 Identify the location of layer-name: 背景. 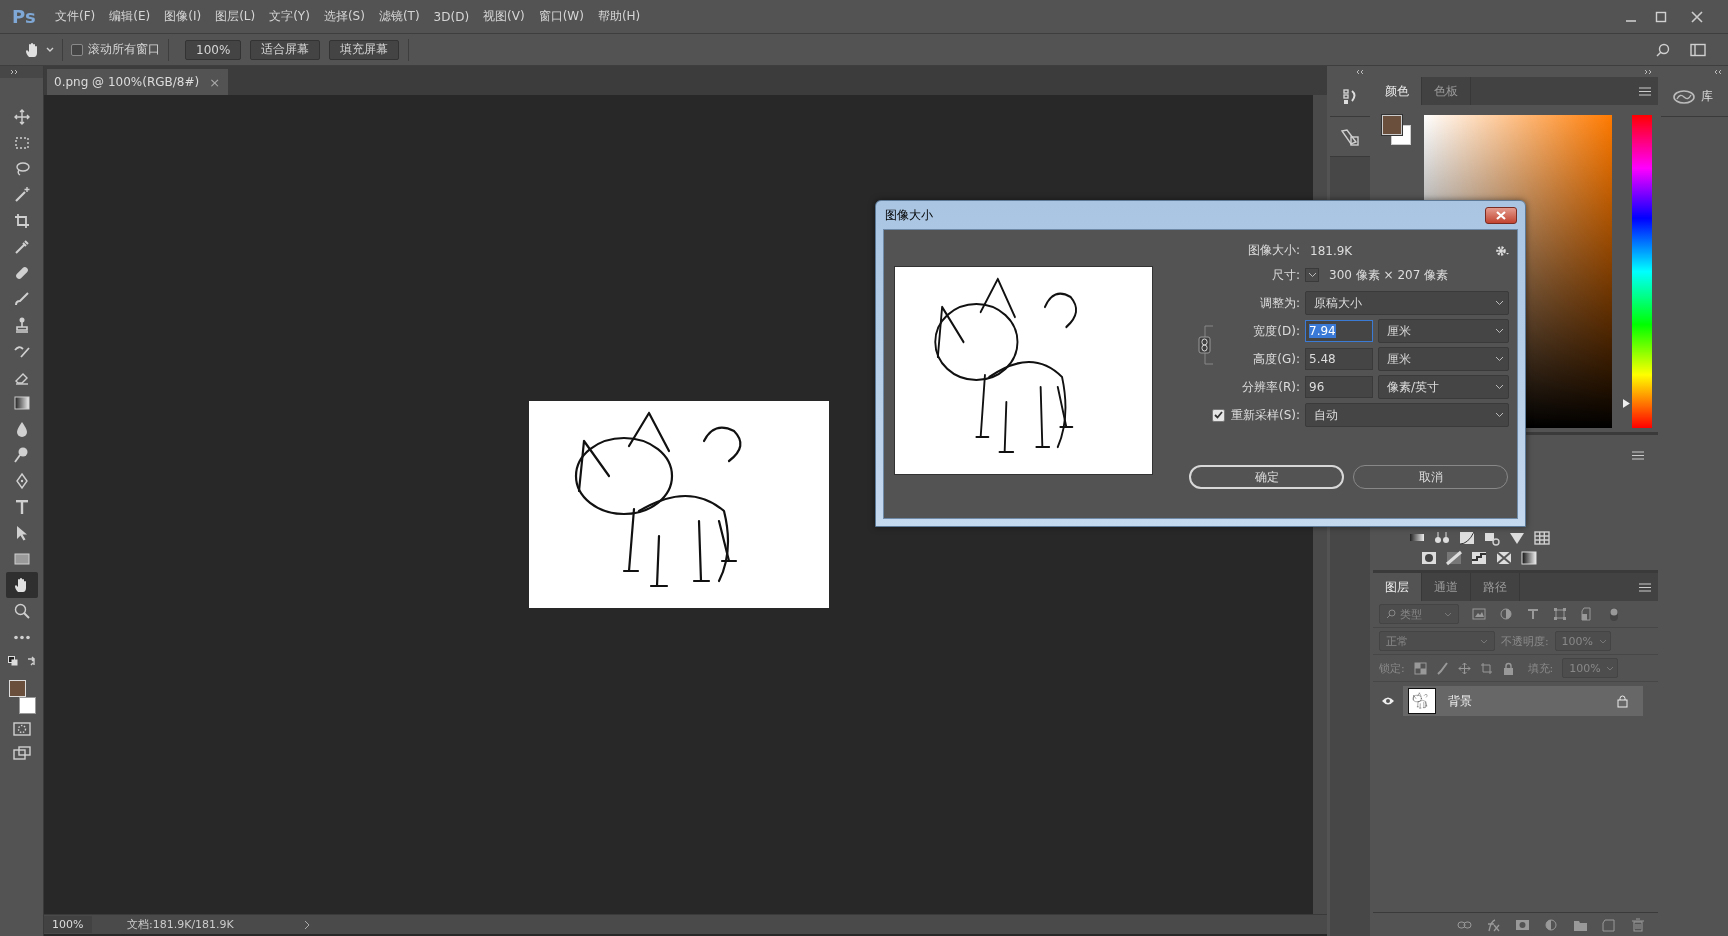
(1460, 701).